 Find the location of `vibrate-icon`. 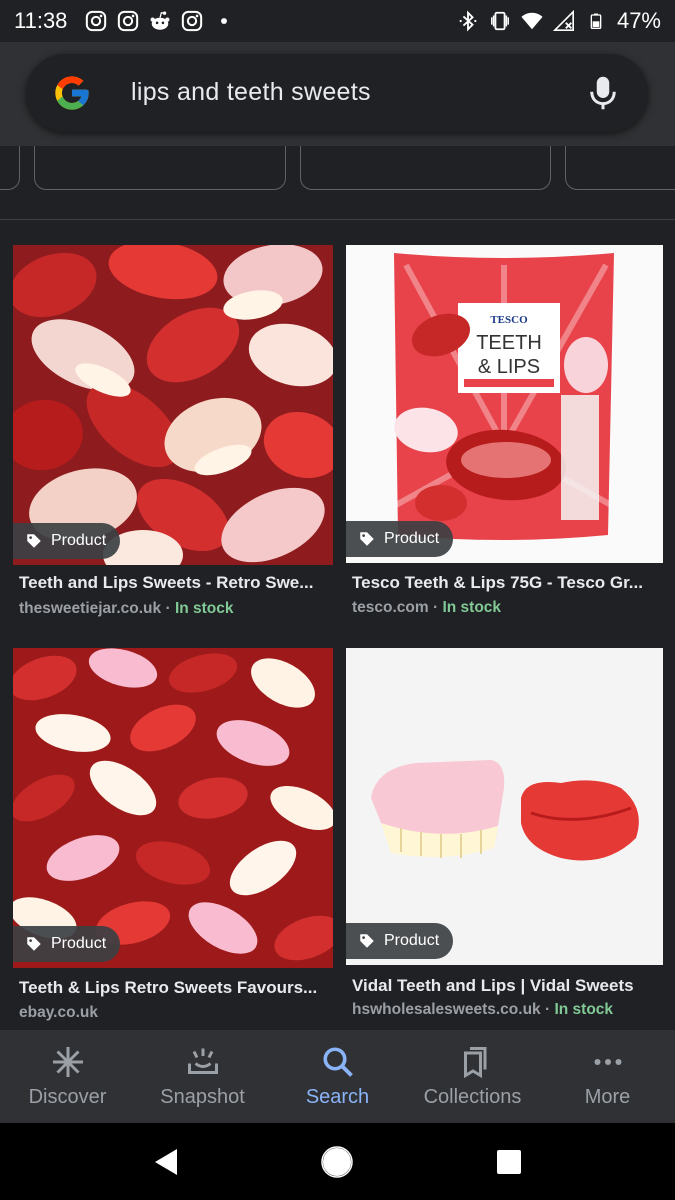

vibrate-icon is located at coordinates (500, 21).